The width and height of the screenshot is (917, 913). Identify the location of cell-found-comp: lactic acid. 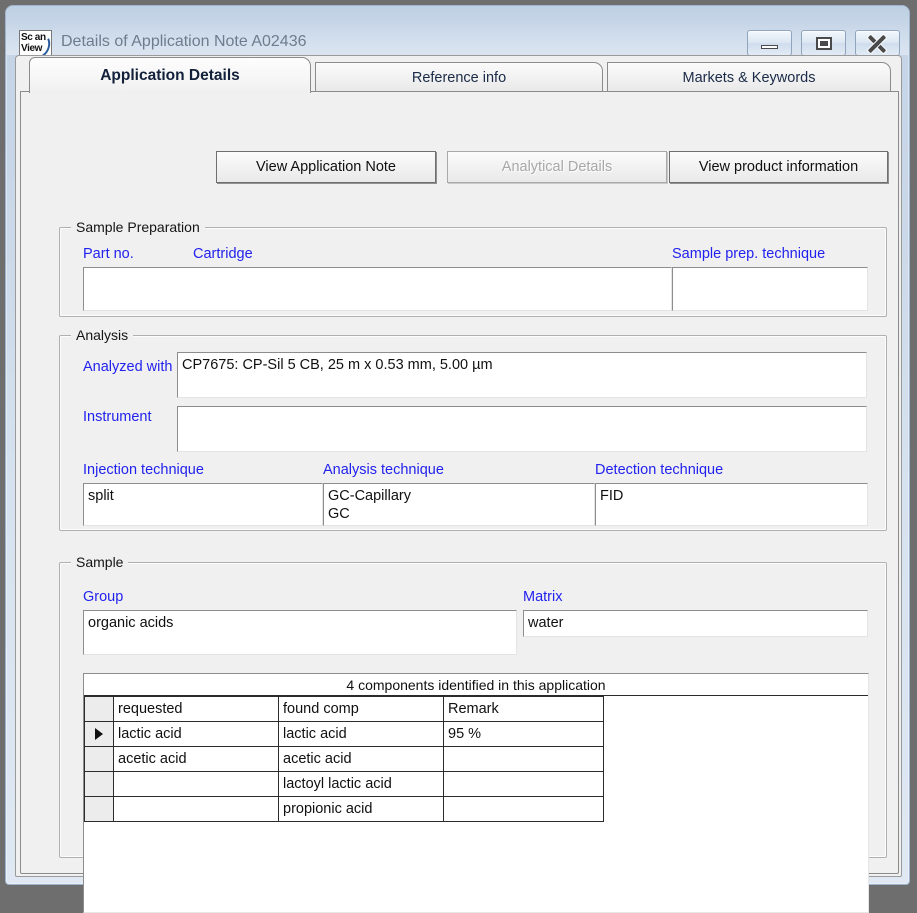
(361, 734).